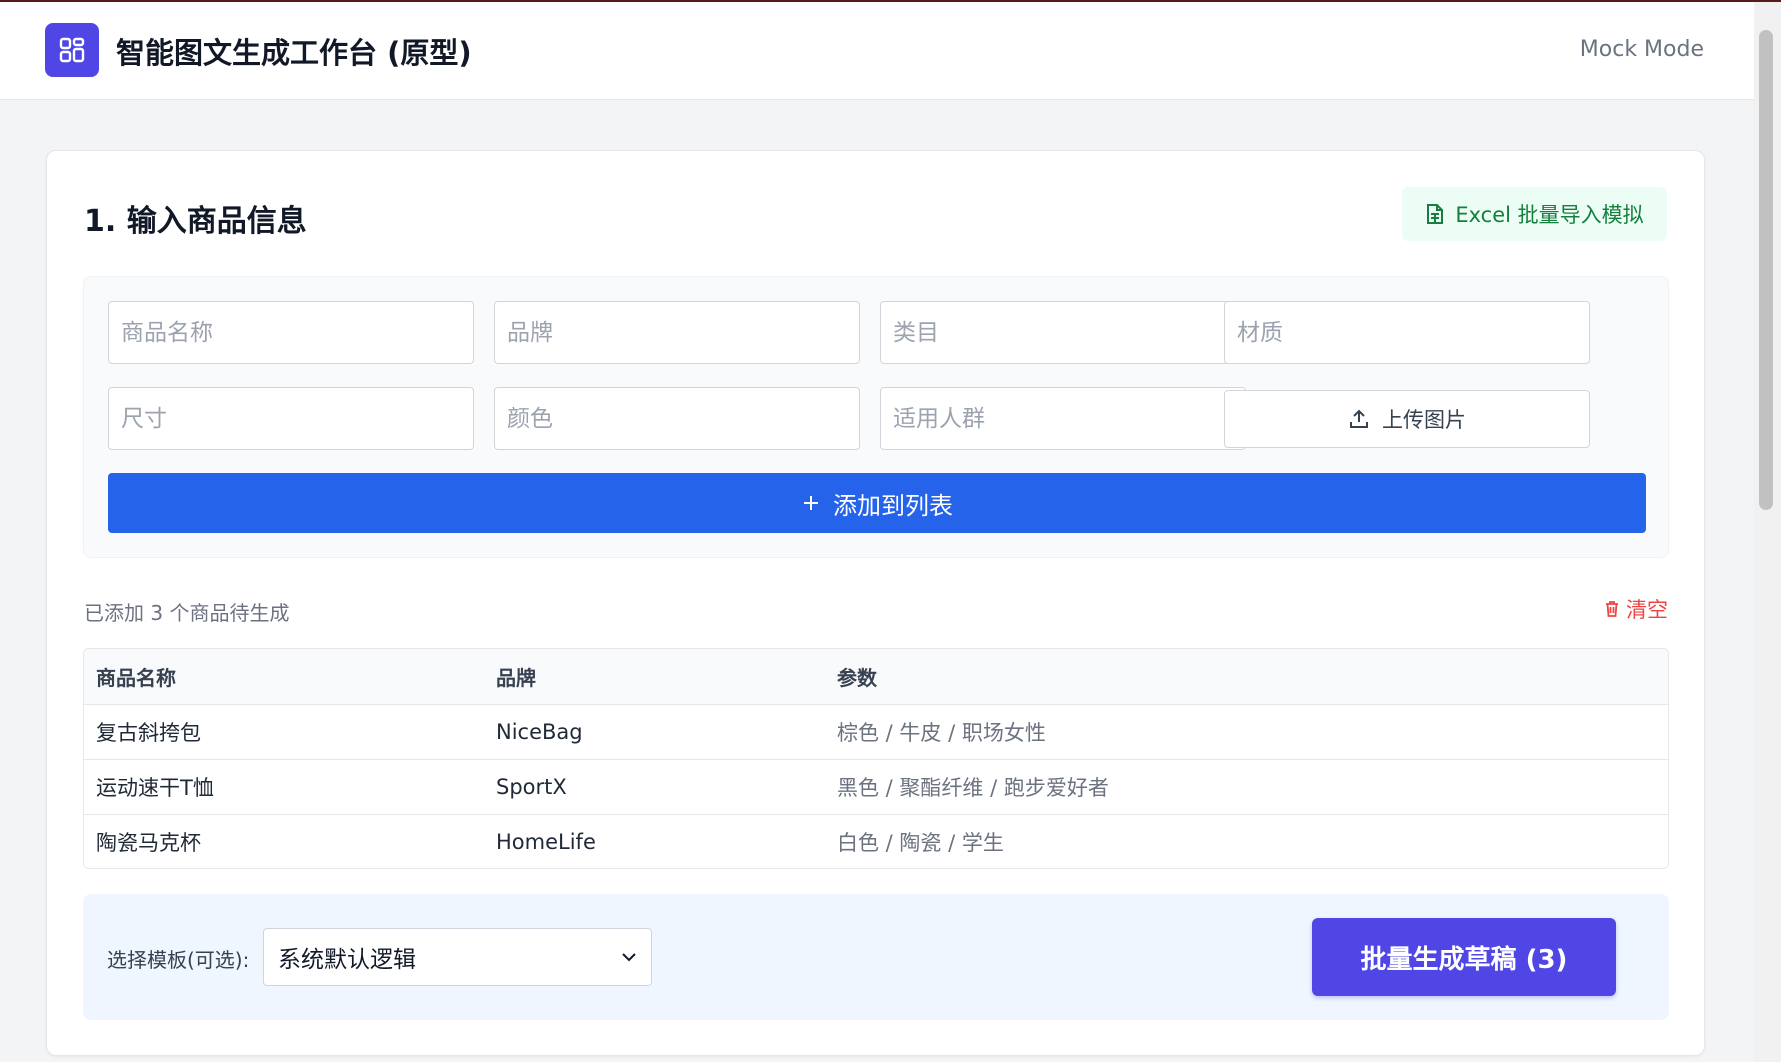  I want to click on mode-label: Mock Mode, so click(1641, 49).